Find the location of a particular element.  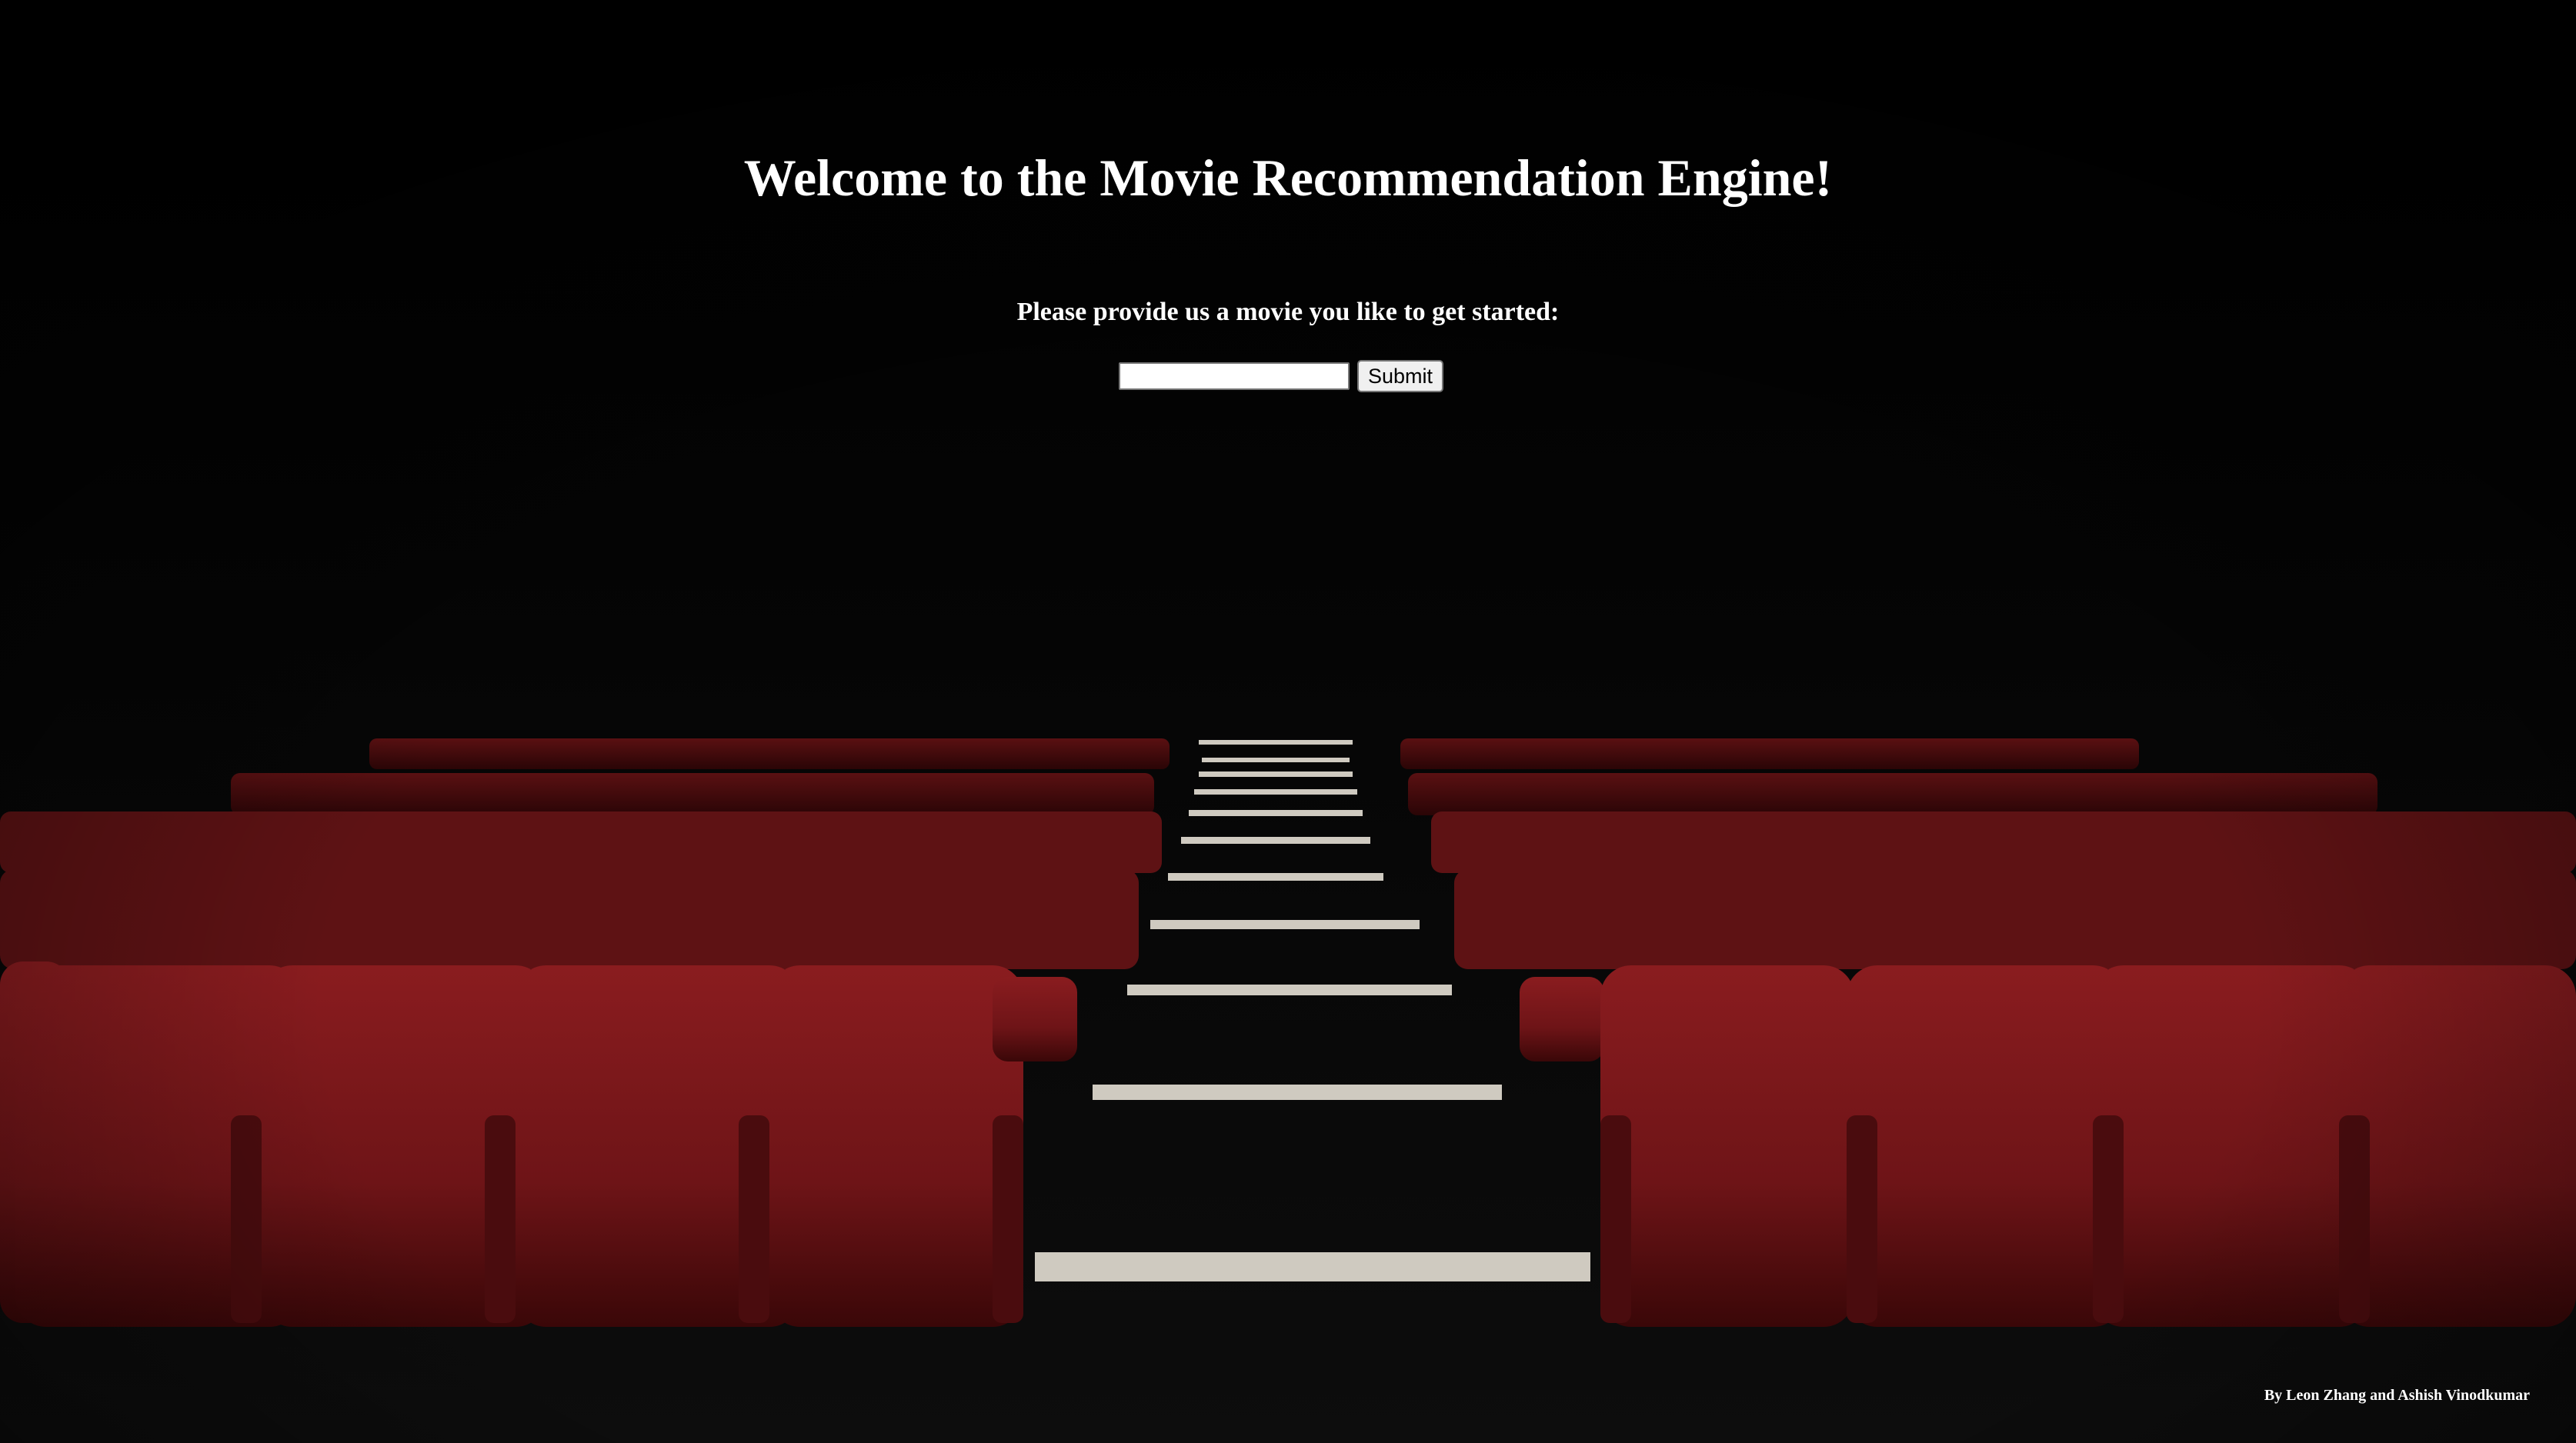

movie-input is located at coordinates (1234, 376).